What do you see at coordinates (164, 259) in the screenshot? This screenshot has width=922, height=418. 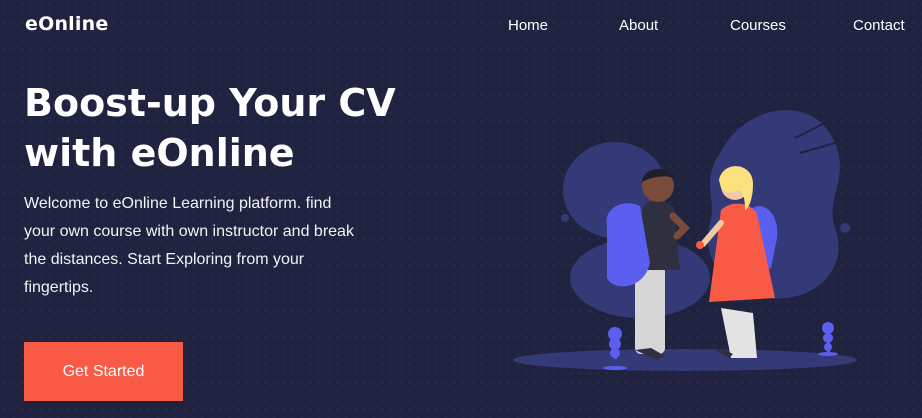 I see `hero-description-line-3: the distances. Start Exploring from your` at bounding box center [164, 259].